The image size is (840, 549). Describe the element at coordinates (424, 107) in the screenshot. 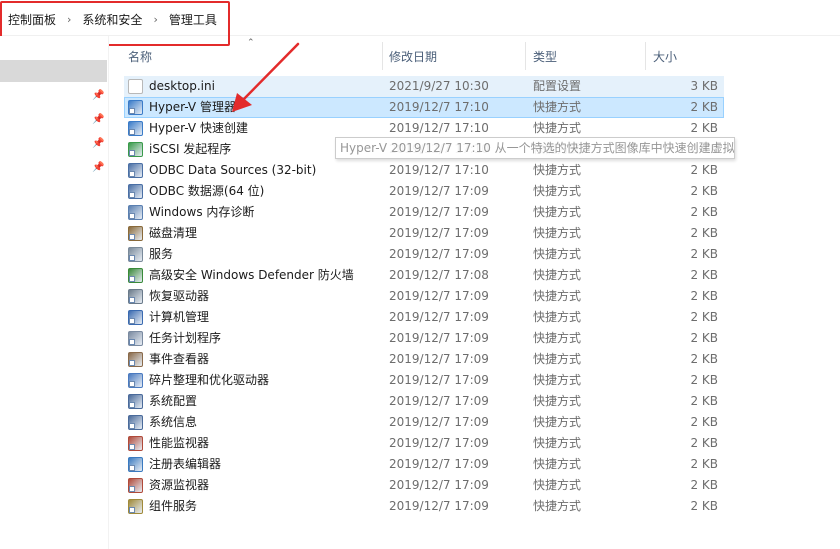

I see `file-row: Hyper-V 管理器 2019/12/7 17:10 快捷方式 2 KB` at that location.